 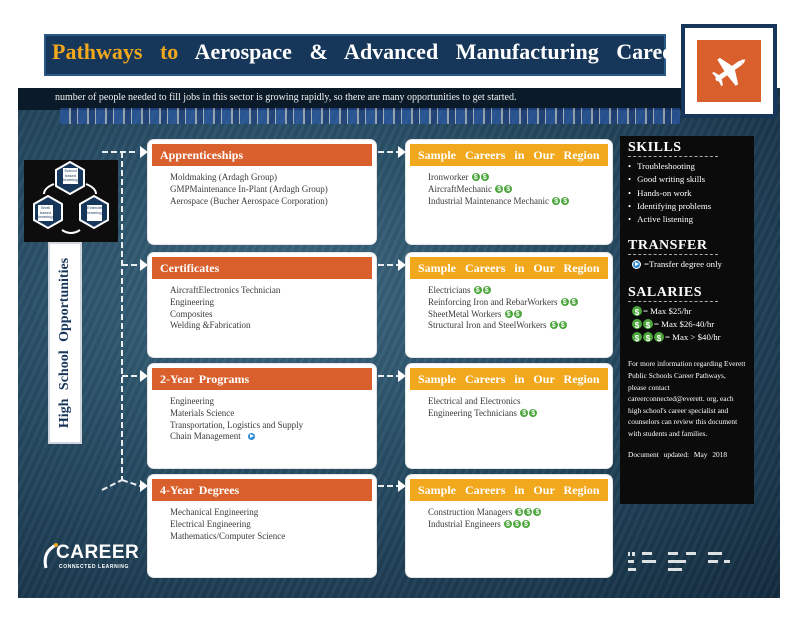 I want to click on career-item: SheetMetal Workers, so click(x=517, y=315).